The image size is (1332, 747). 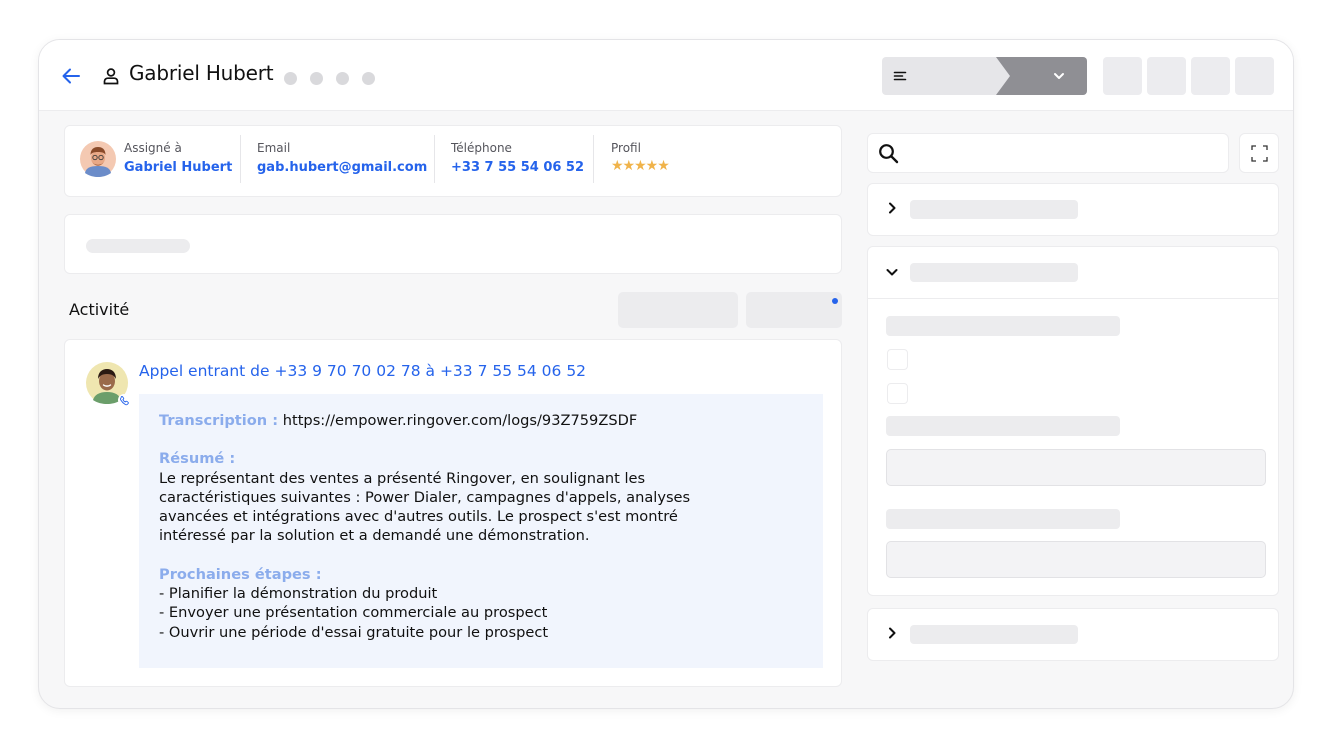 What do you see at coordinates (240, 574) in the screenshot?
I see `next-steps-label: Prochaines étapes :` at bounding box center [240, 574].